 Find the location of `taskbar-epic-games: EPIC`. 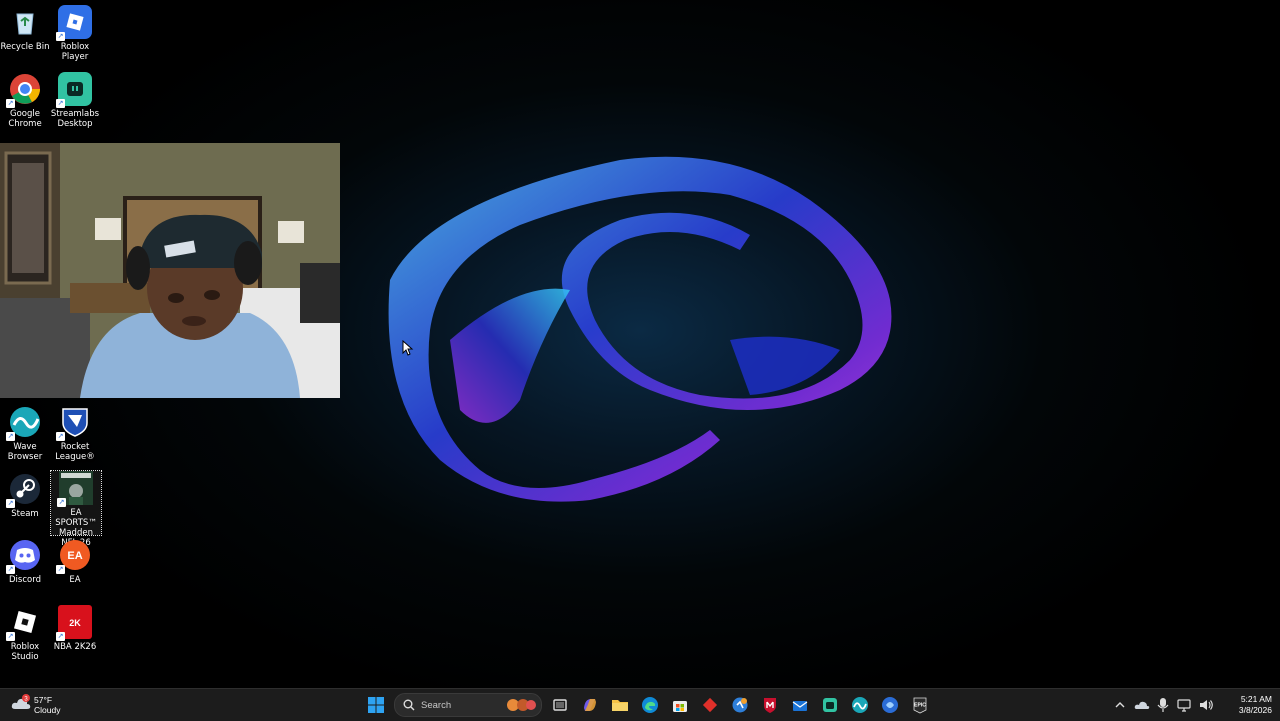

taskbar-epic-games: EPIC is located at coordinates (920, 705).